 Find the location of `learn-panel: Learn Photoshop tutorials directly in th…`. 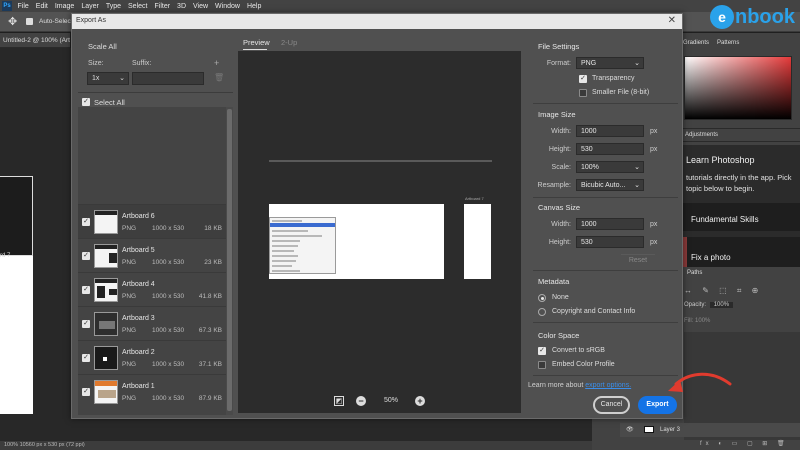

learn-panel: Learn Photoshop tutorials directly in th… is located at coordinates (741, 206).